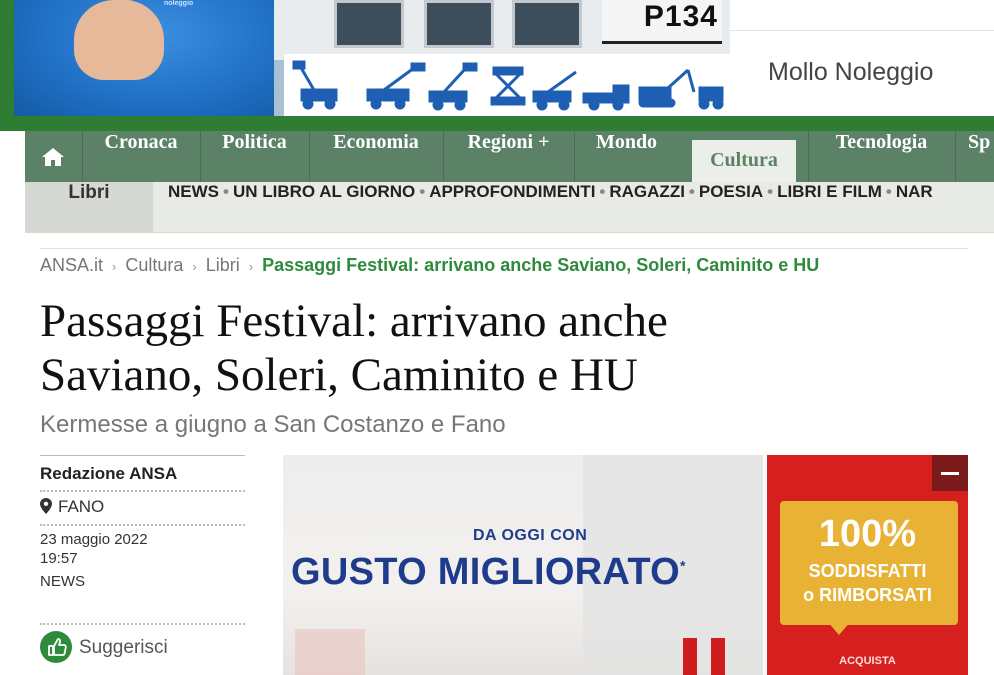 The width and height of the screenshot is (994, 675). Describe the element at coordinates (867, 571) in the screenshot. I see `ad-badge-line-1: SODDISFATTI` at that location.